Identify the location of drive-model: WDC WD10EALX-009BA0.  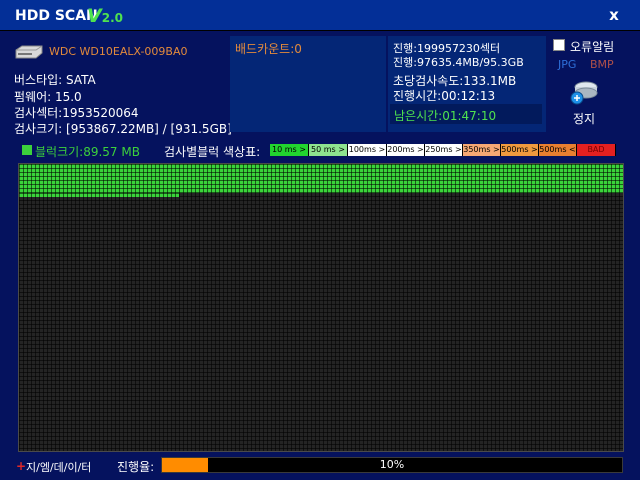
(118, 51).